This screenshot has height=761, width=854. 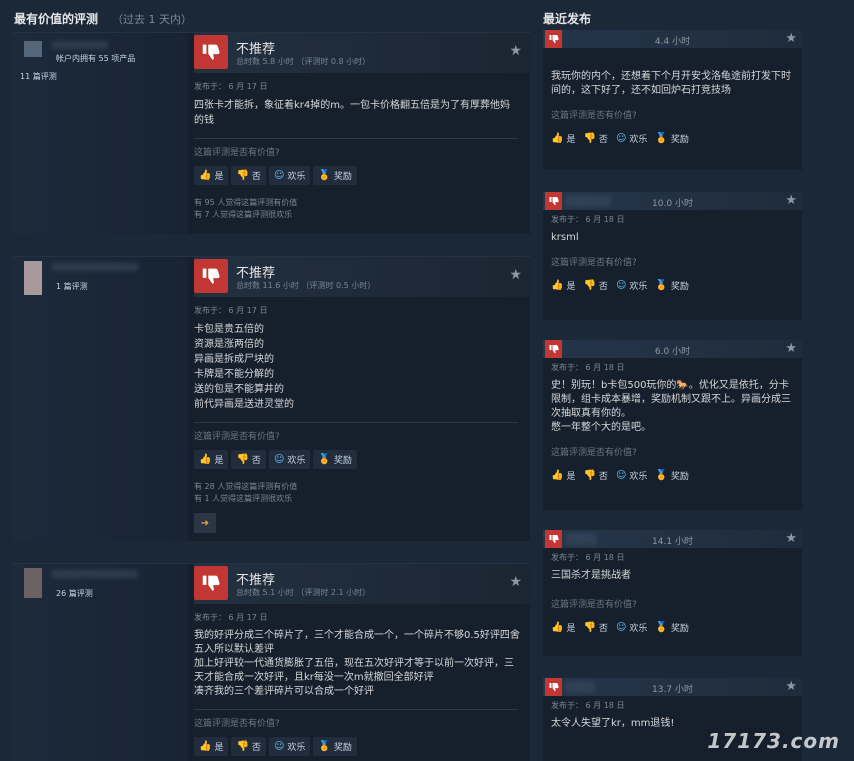 I want to click on review-count: 26 篇评测, so click(x=74, y=593).